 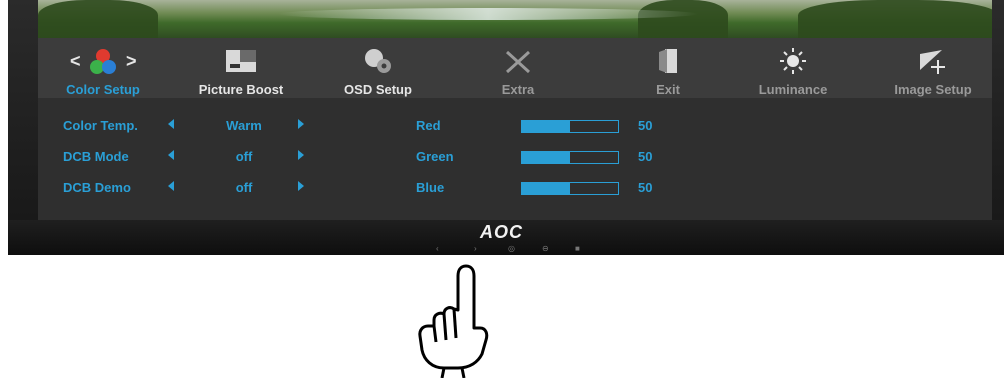 I want to click on bezel-button-right-icon: ›, so click(x=475, y=248).